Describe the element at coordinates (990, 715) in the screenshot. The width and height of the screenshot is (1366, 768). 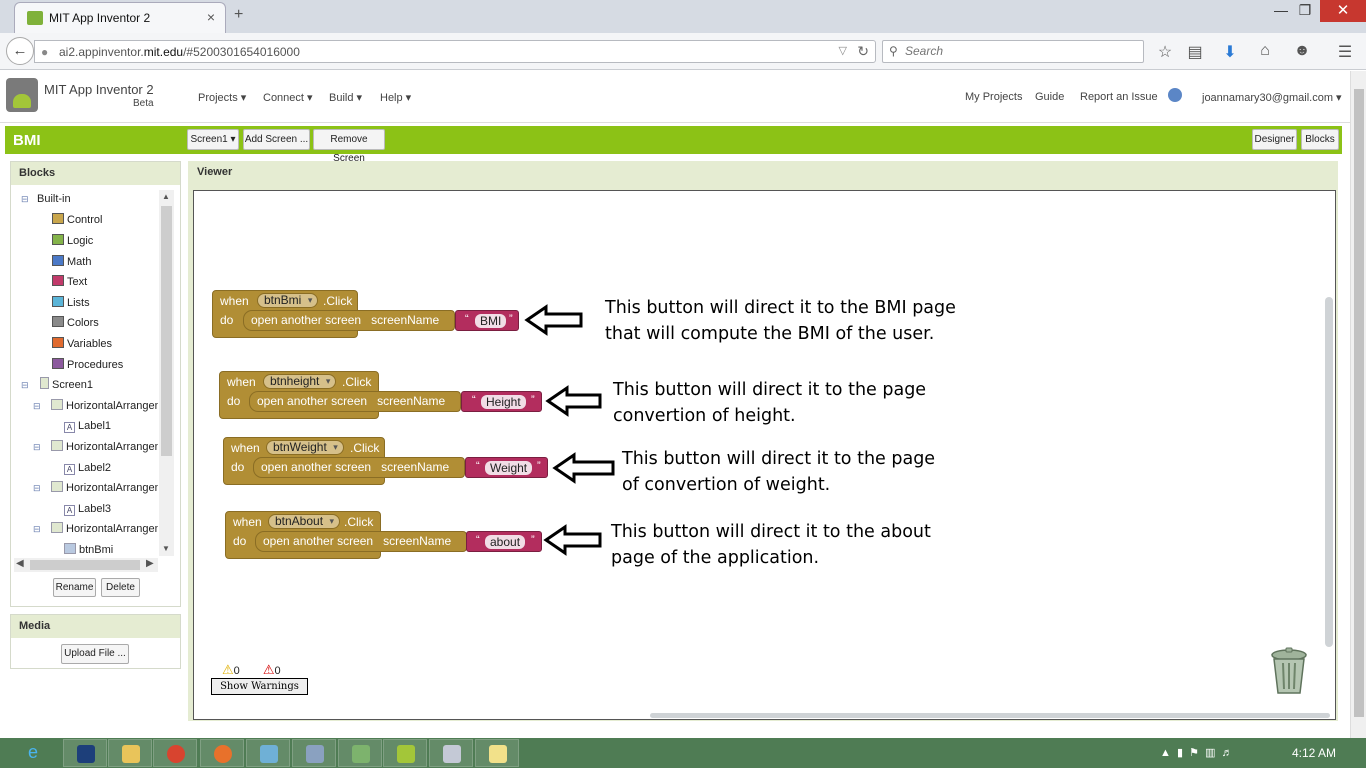
I see `workspace-horizontal-scrollbar` at that location.